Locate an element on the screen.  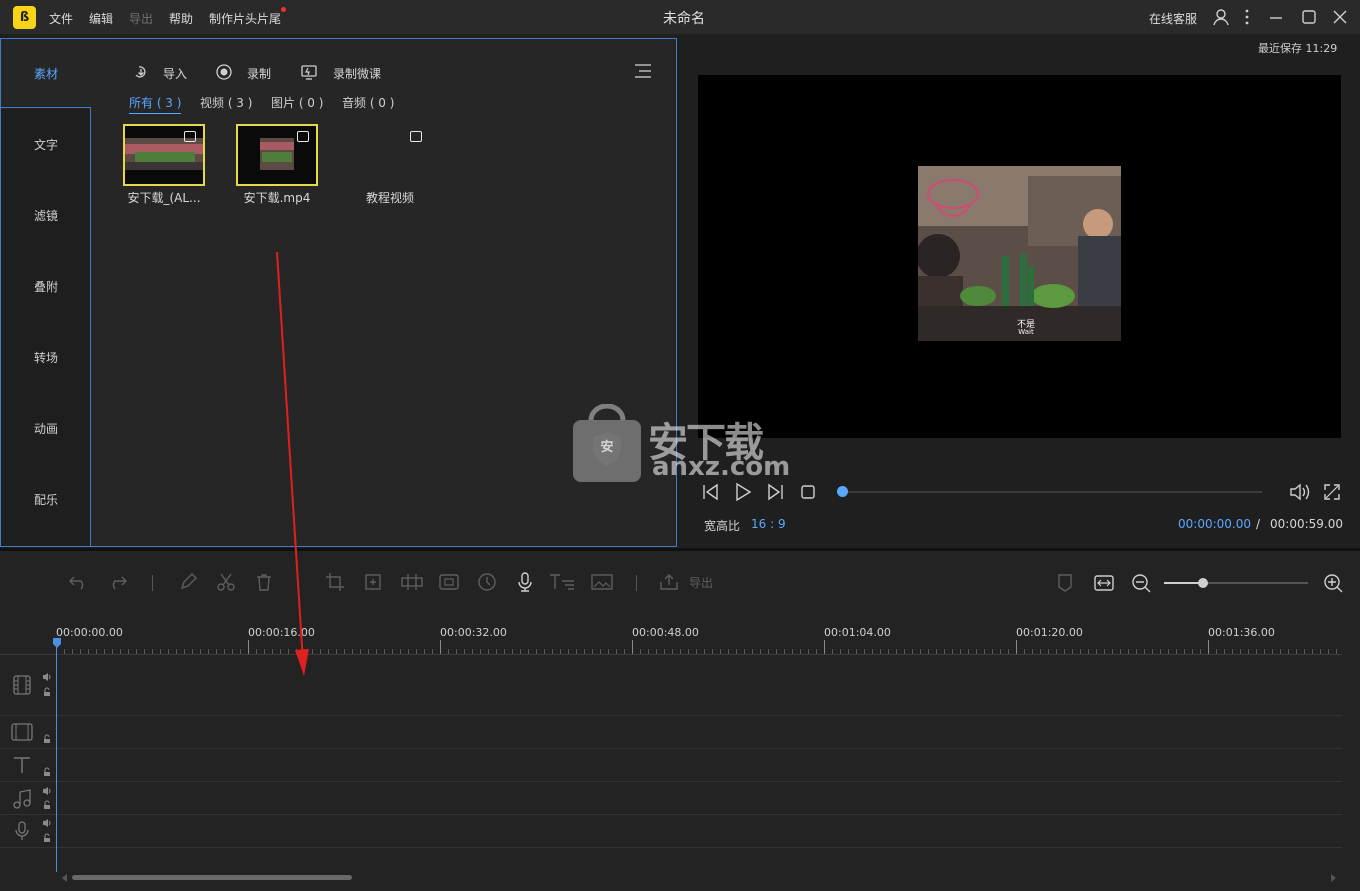
import-icon is located at coordinates (141, 72).